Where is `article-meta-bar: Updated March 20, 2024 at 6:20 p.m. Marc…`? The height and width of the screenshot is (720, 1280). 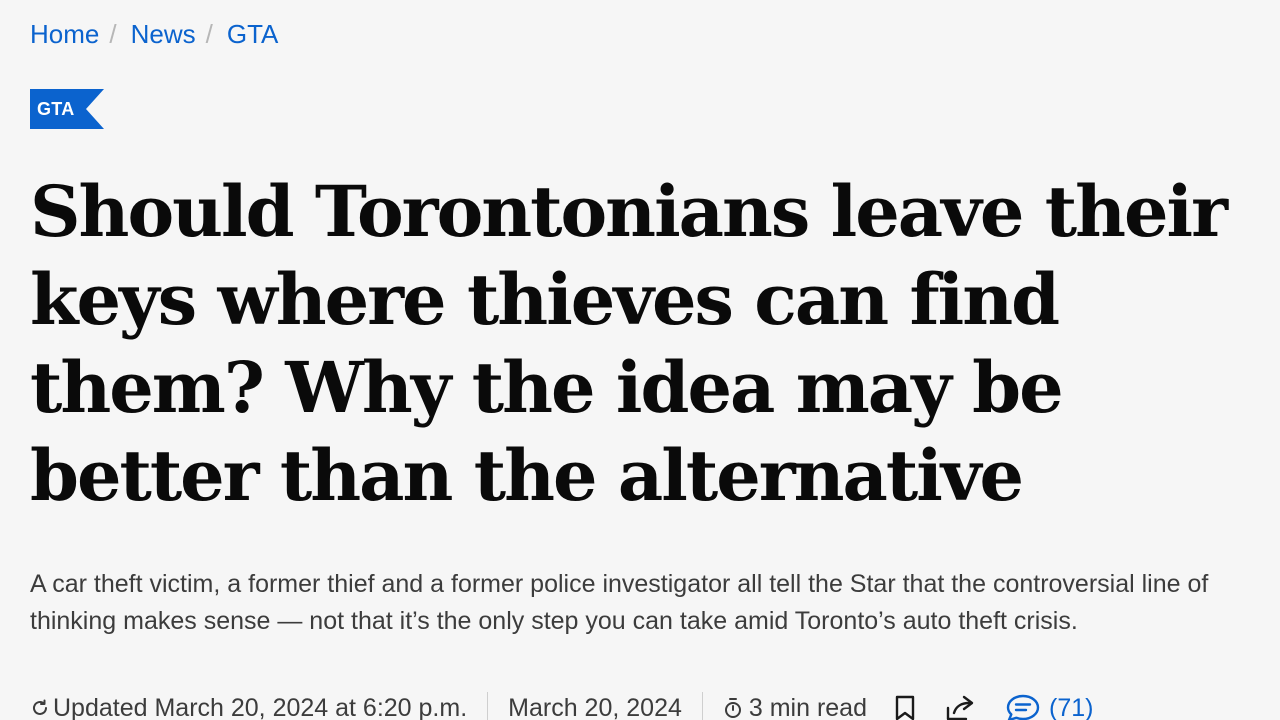
article-meta-bar: Updated March 20, 2024 at 6:20 p.m. Marc… is located at coordinates (561, 704).